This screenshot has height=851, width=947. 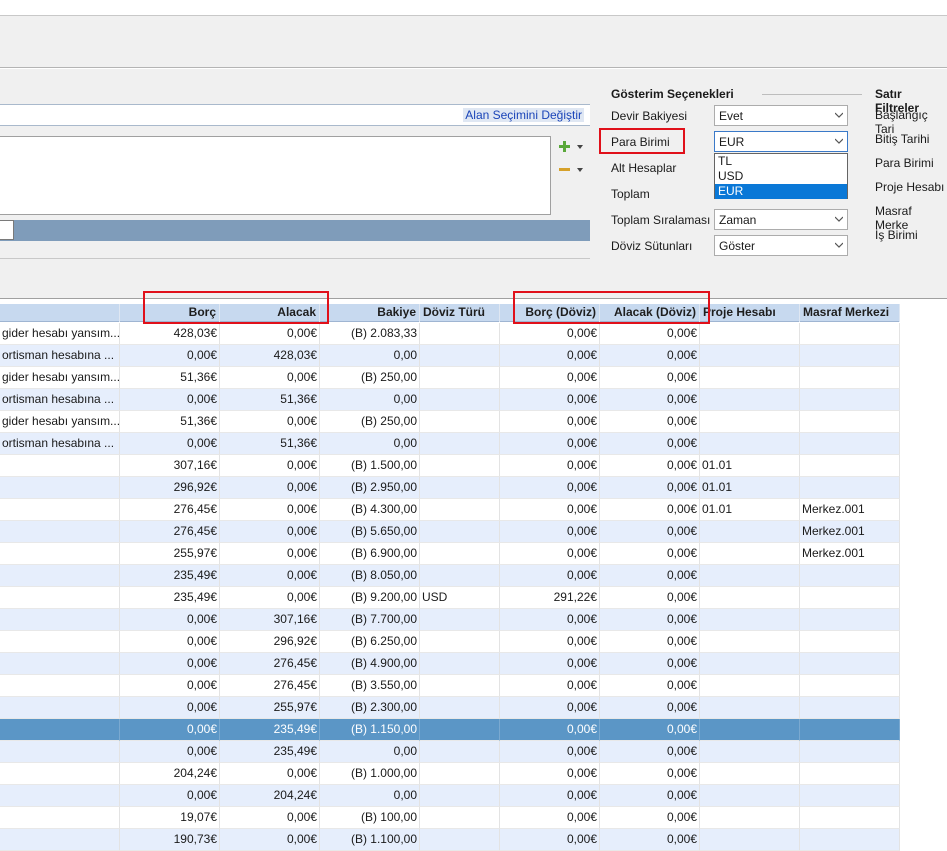 What do you see at coordinates (750, 466) in the screenshot?
I see `cell-project-account: 01.01` at bounding box center [750, 466].